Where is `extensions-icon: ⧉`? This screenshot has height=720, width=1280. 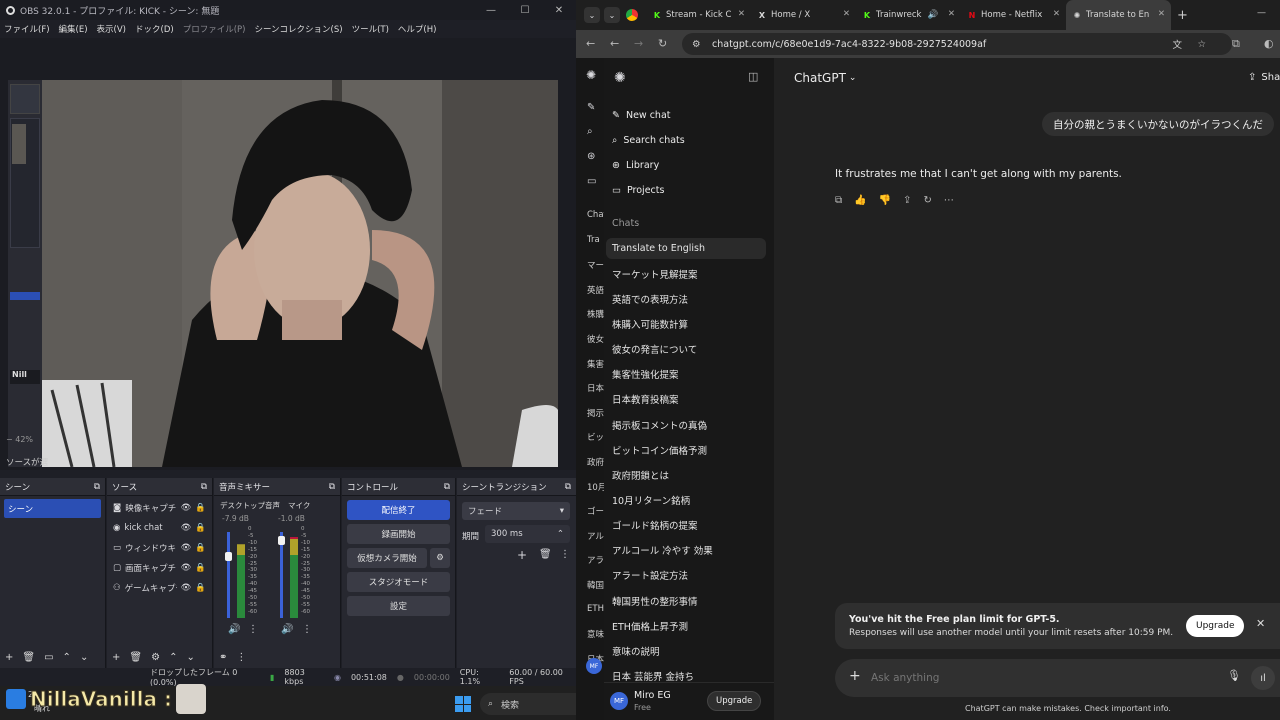 extensions-icon: ⧉ is located at coordinates (1236, 44).